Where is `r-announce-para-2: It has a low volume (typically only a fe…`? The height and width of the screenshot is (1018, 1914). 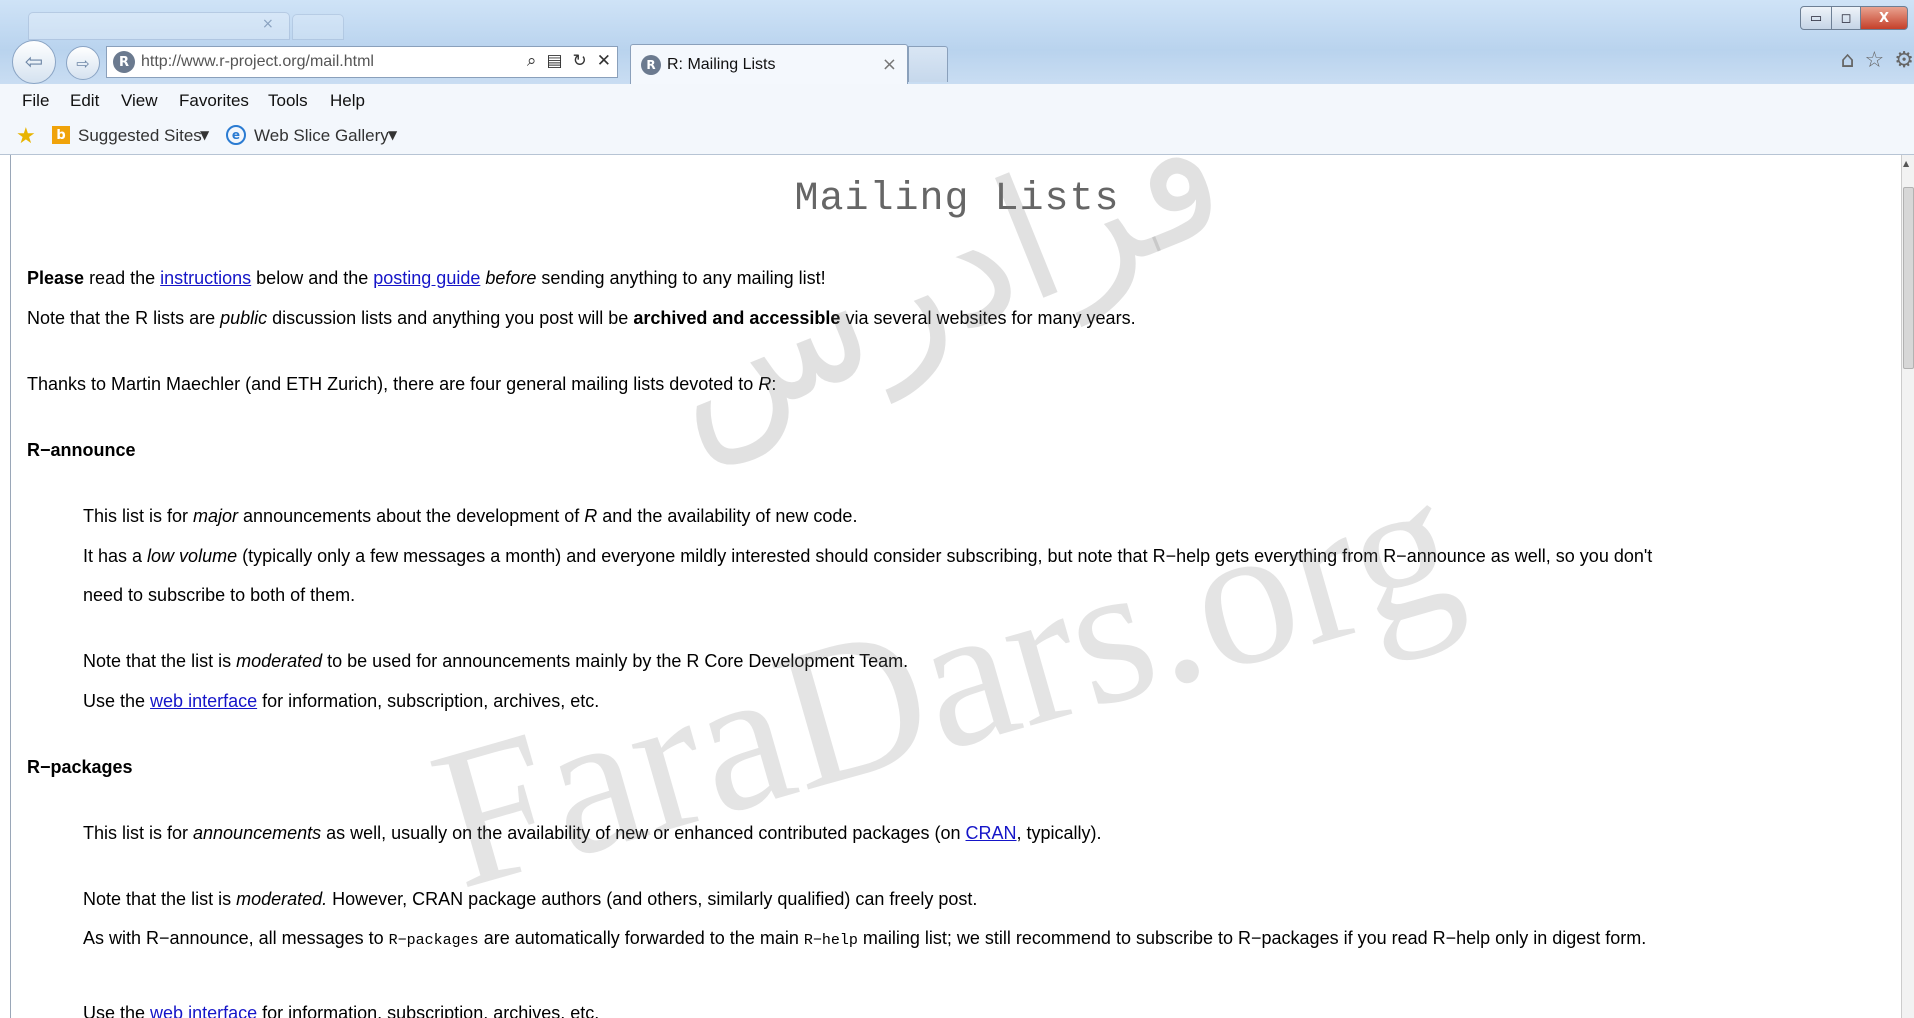 r-announce-para-2: It has a low volume (typically only a fe… is located at coordinates (867, 556).